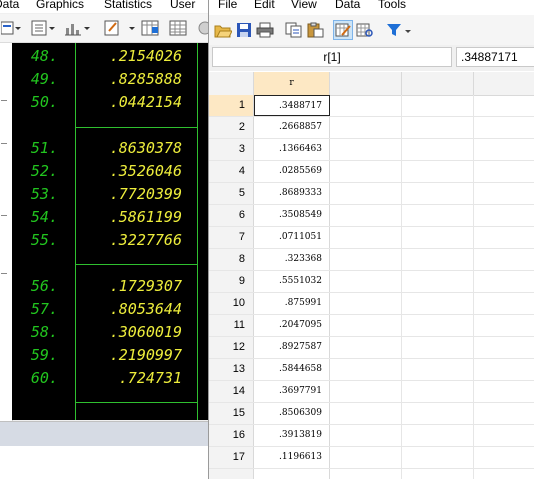 The width and height of the screenshot is (534, 479). I want to click on row-number: 10, so click(231, 303).